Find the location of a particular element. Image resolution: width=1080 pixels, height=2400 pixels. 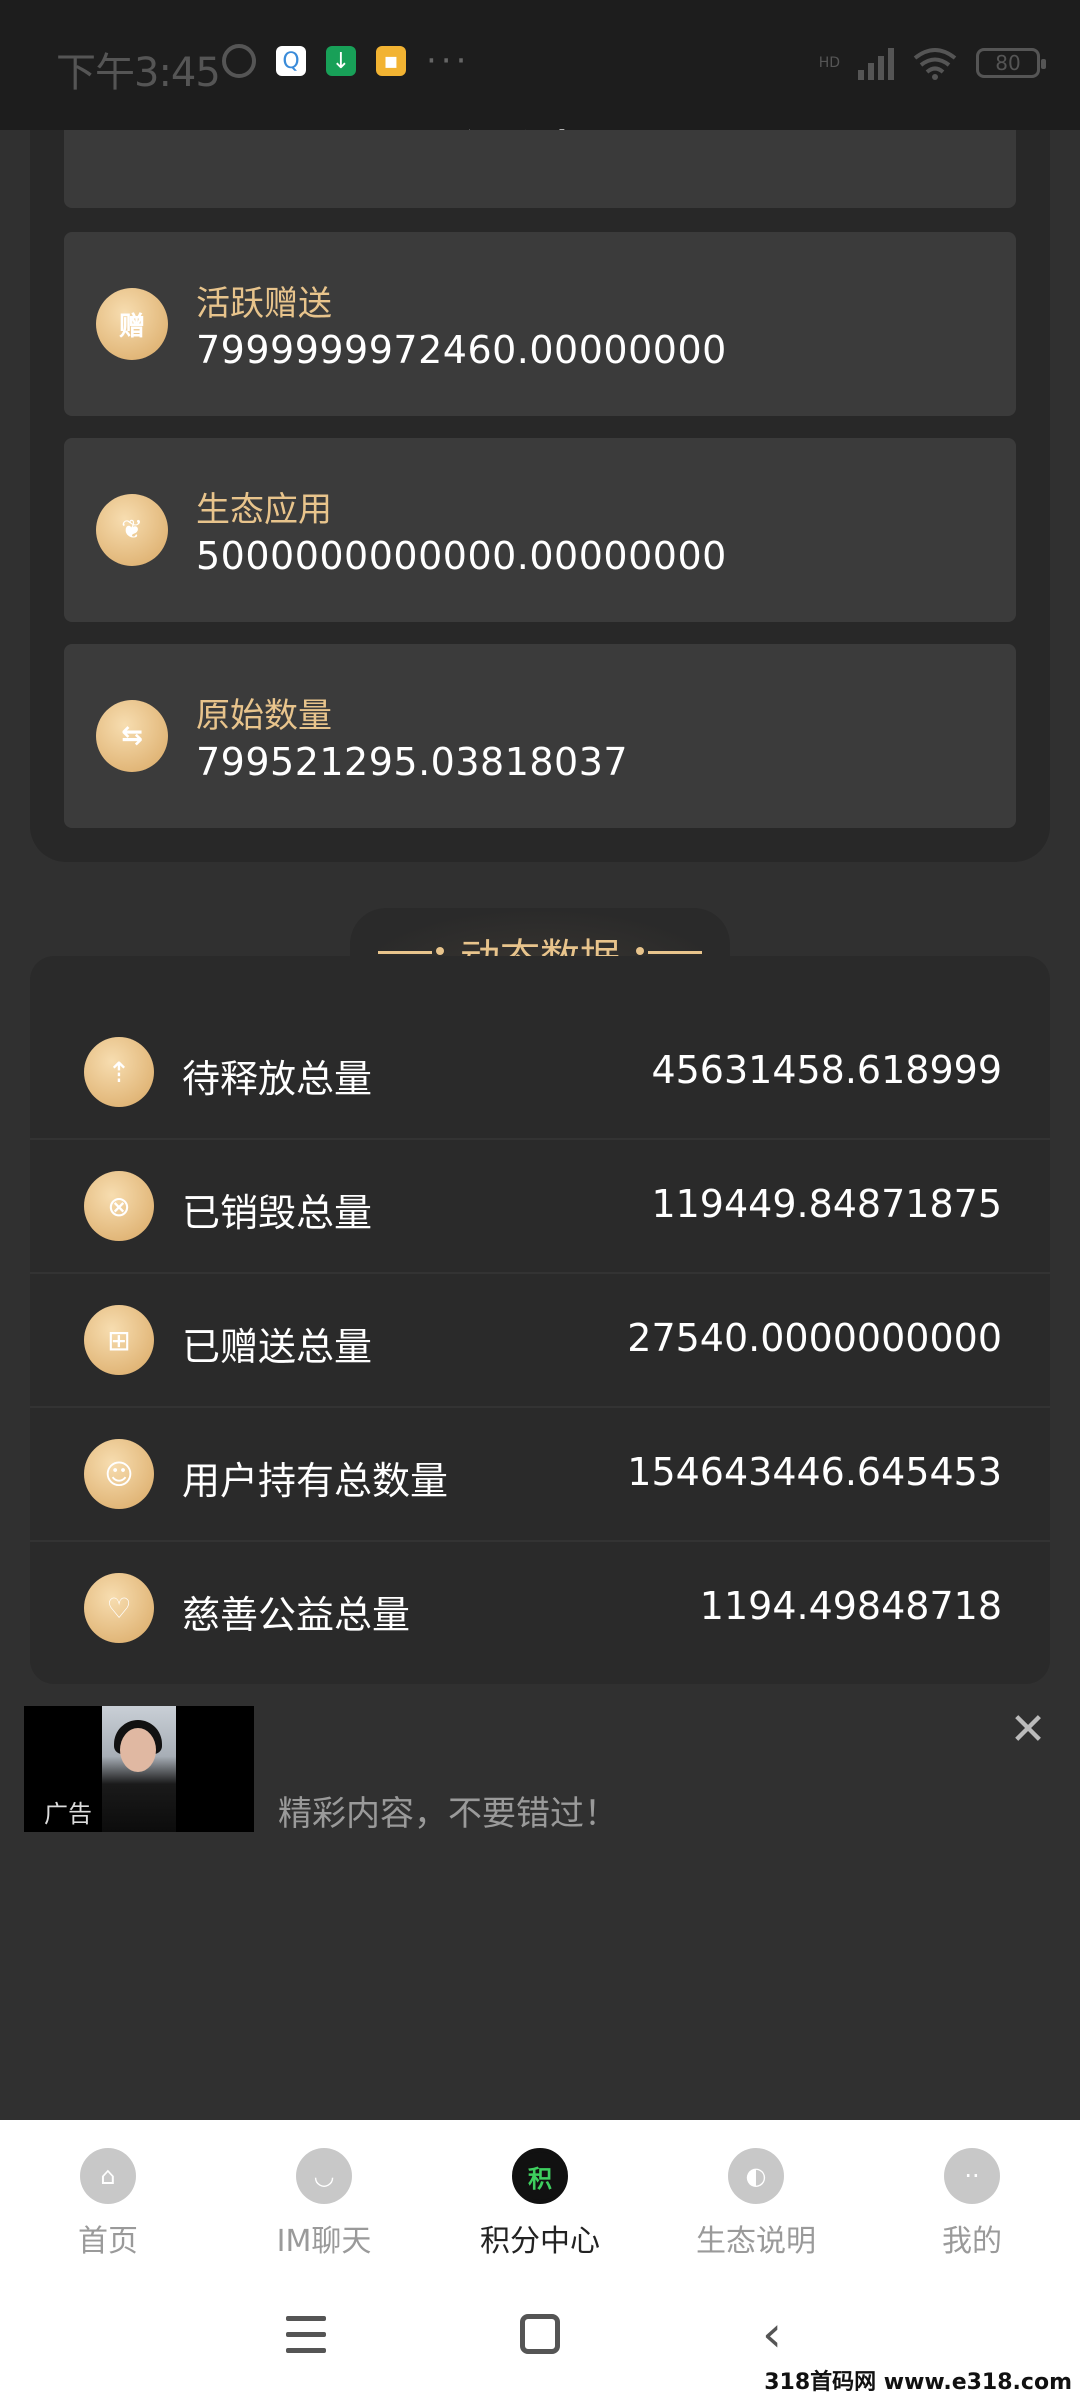

stat-row-charity: ♡ 慈善公益总量 1194.49848718 is located at coordinates (540, 1609).